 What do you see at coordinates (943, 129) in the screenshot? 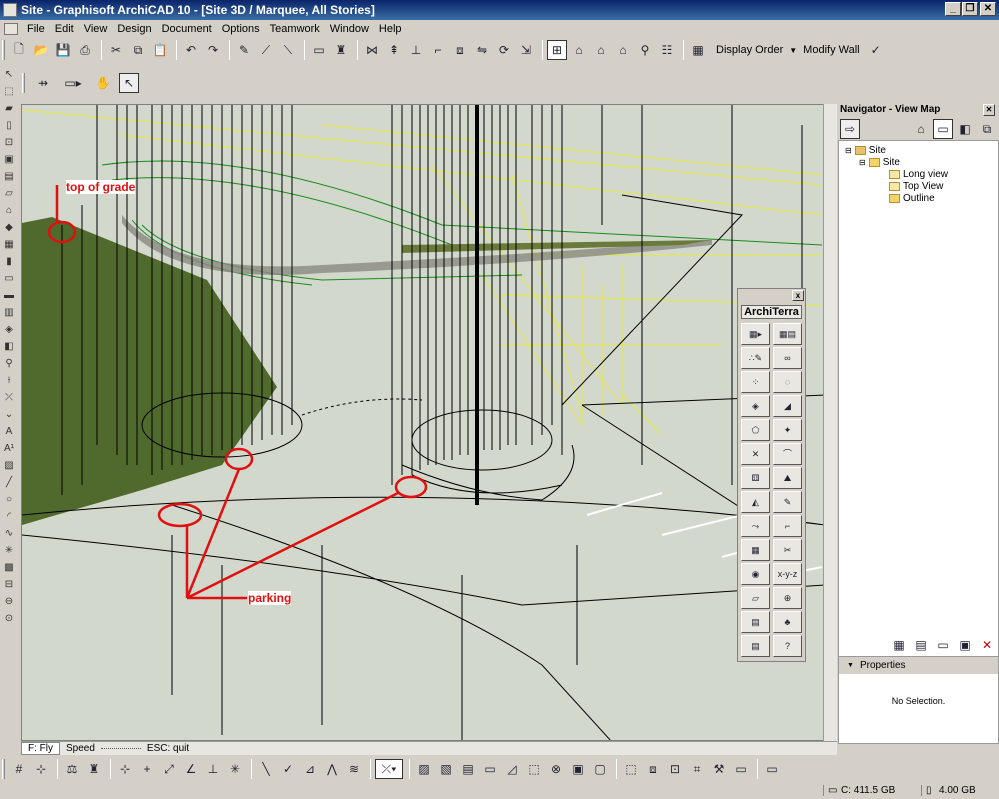
I see `view-map-icon: ▭` at bounding box center [943, 129].